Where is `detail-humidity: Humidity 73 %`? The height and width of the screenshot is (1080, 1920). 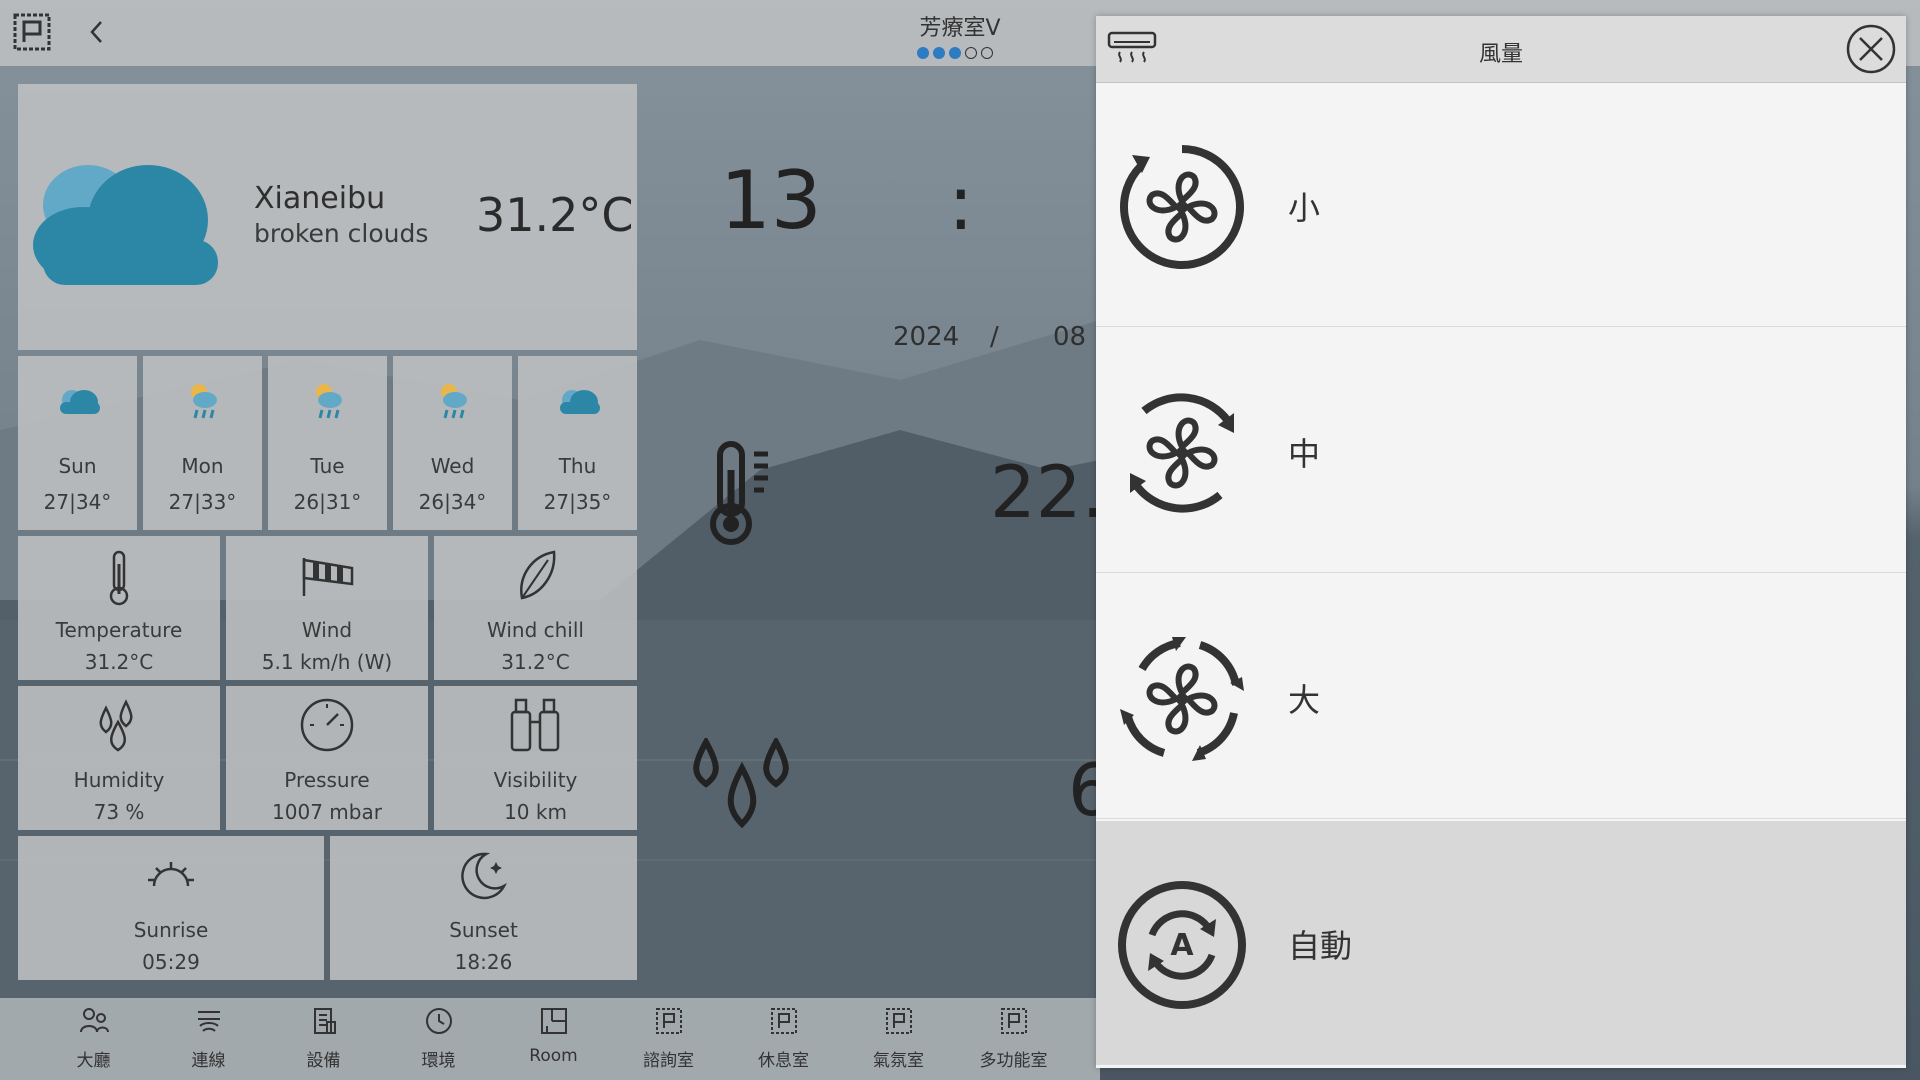
detail-humidity: Humidity 73 % is located at coordinates (119, 758).